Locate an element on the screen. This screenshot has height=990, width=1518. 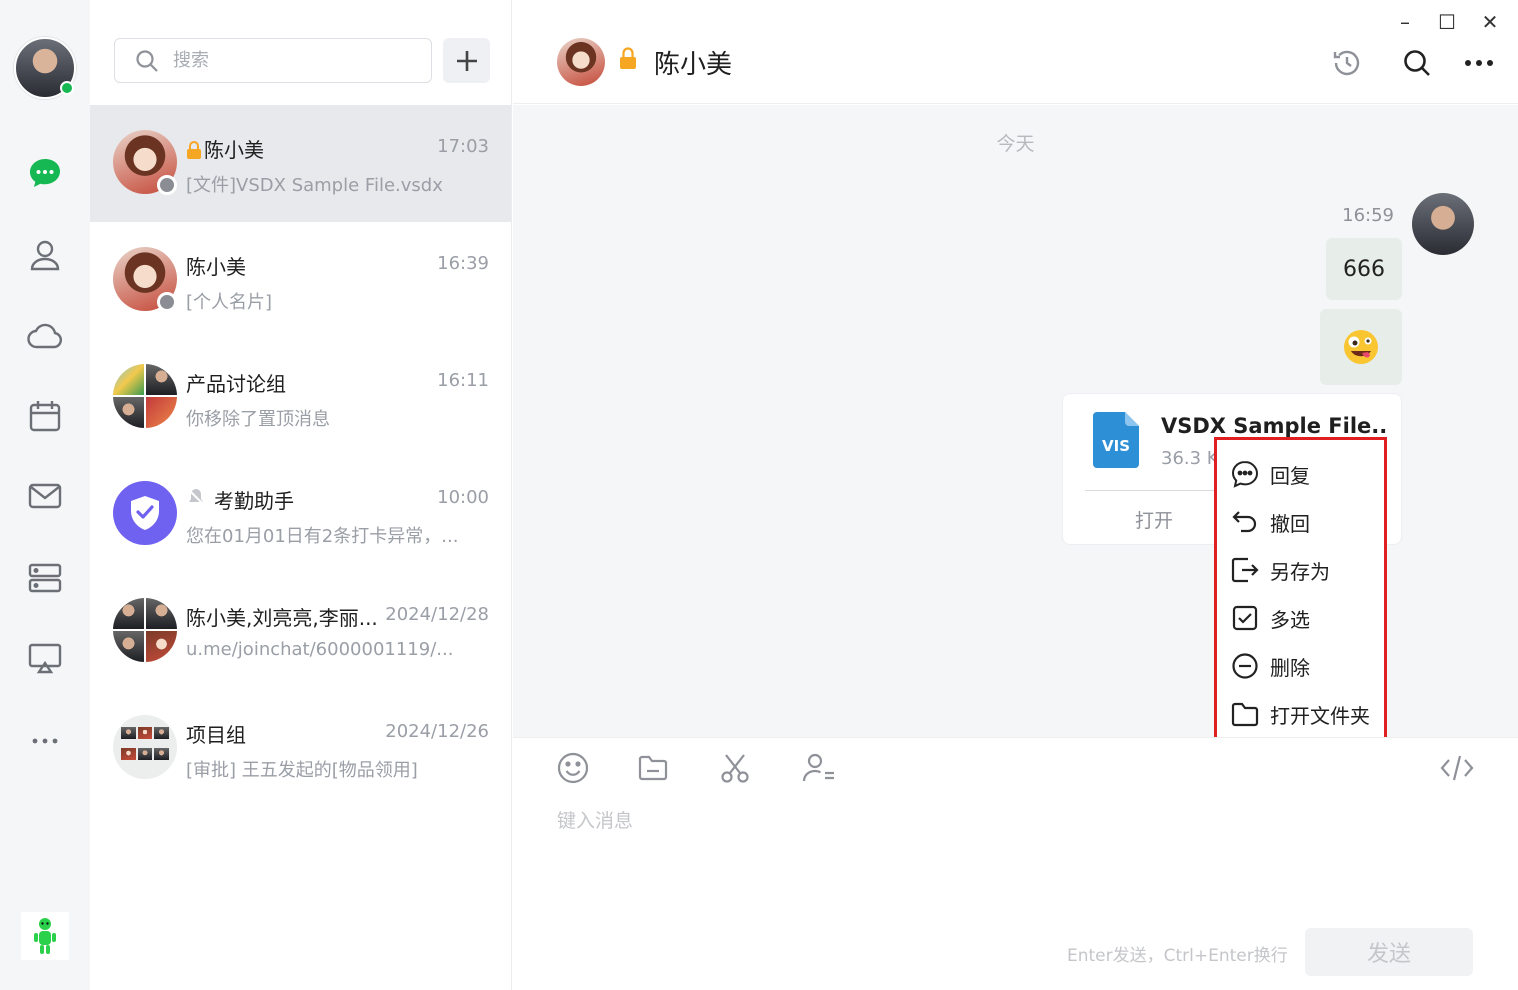
add-button is located at coordinates (466, 60).